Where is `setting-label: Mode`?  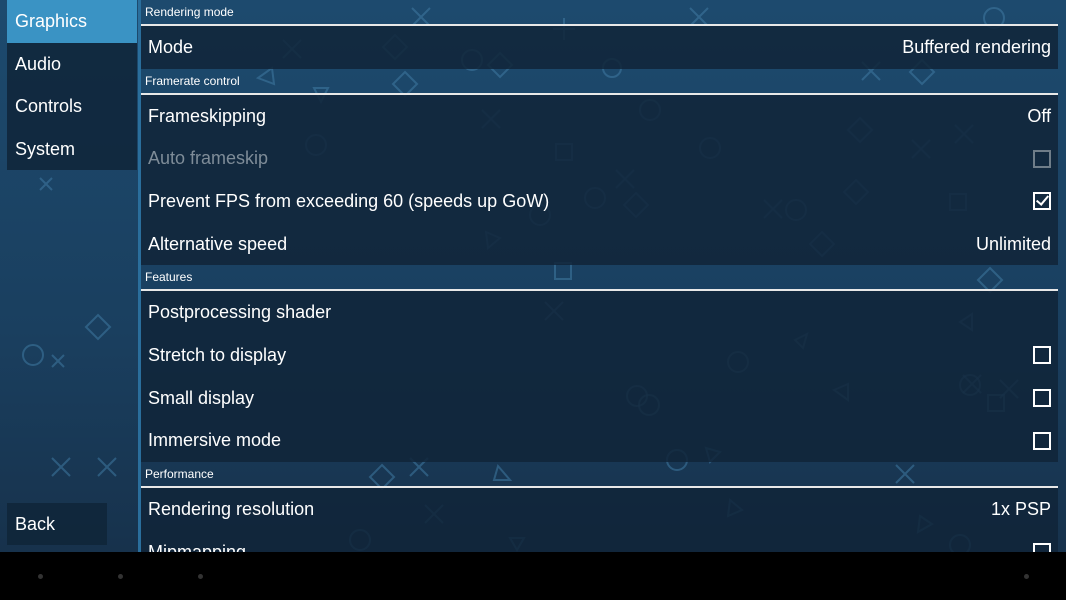 setting-label: Mode is located at coordinates (171, 46).